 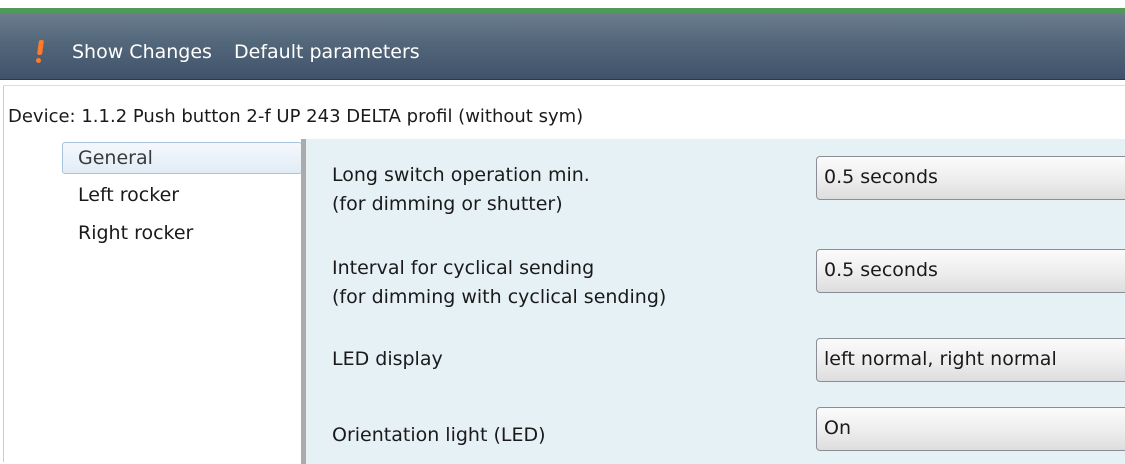 What do you see at coordinates (970, 178) in the screenshot?
I see `long-switch-select: 0.5 seconds` at bounding box center [970, 178].